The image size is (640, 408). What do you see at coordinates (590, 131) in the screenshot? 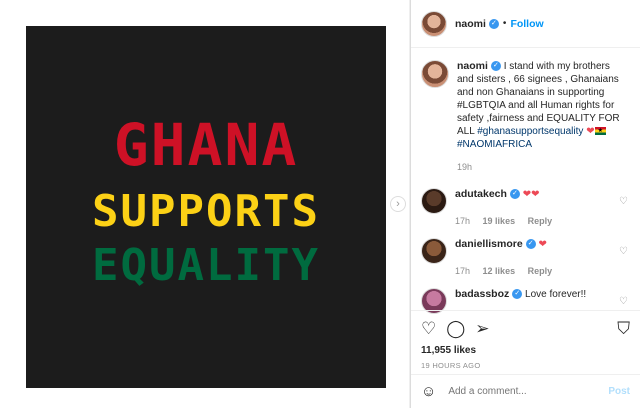
I see `heart-emoji: ❤` at bounding box center [590, 131].